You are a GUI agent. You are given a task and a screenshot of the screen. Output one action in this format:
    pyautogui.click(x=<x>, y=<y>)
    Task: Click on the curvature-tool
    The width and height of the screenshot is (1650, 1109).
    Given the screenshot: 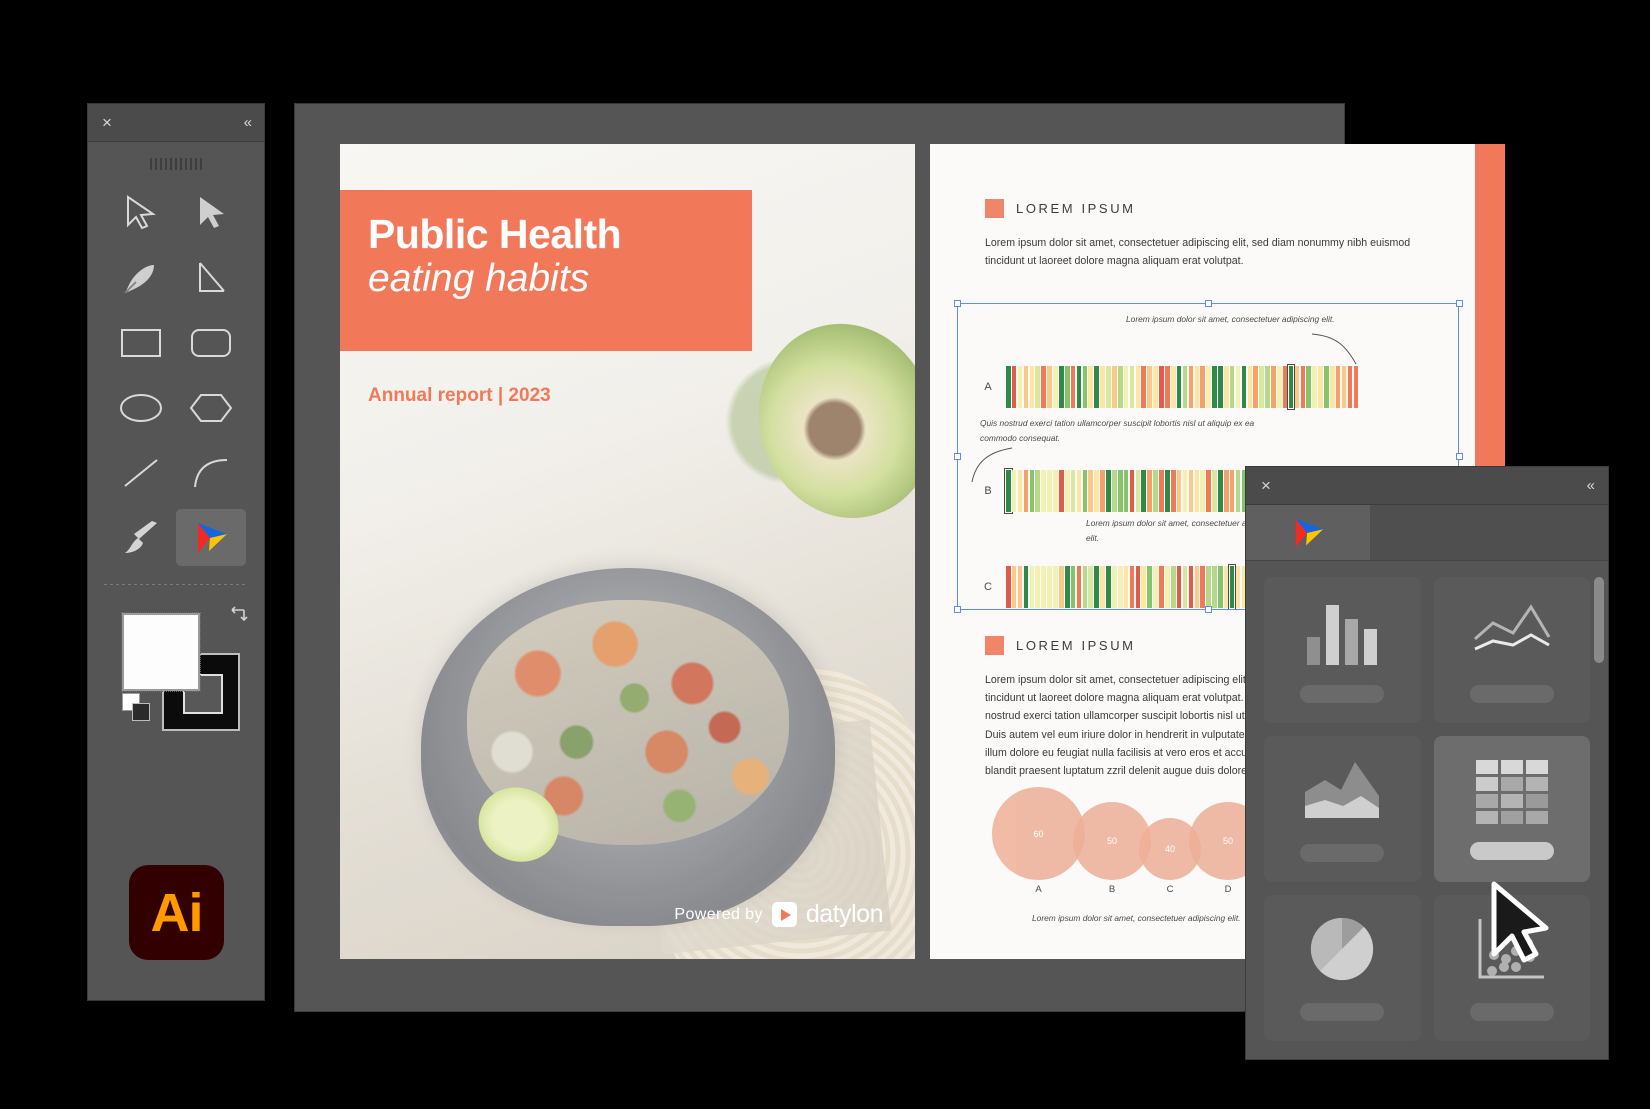 What is the action you would take?
    pyautogui.click(x=211, y=277)
    